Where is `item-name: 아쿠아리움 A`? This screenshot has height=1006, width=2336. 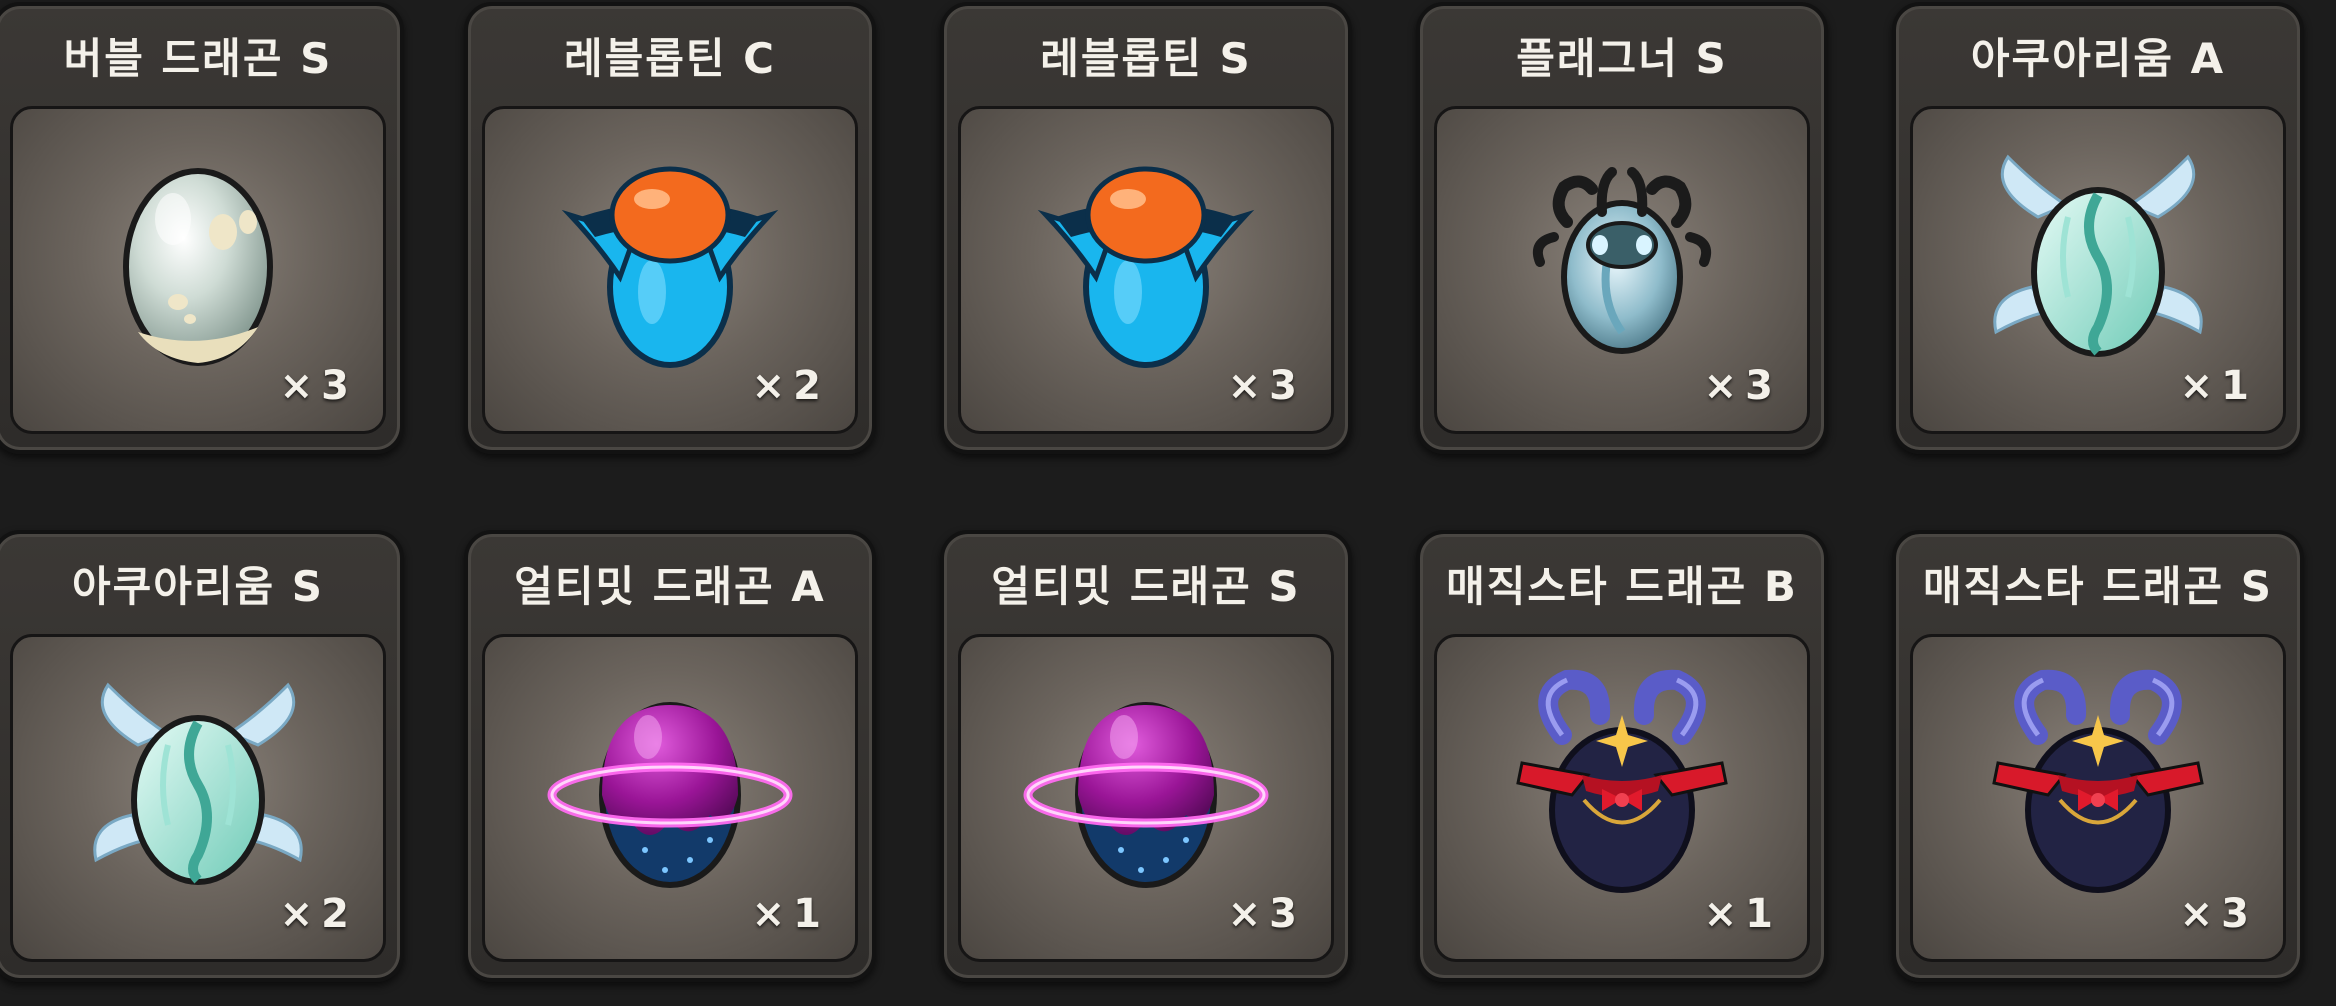
item-name: 아쿠아리움 A is located at coordinates (2098, 58).